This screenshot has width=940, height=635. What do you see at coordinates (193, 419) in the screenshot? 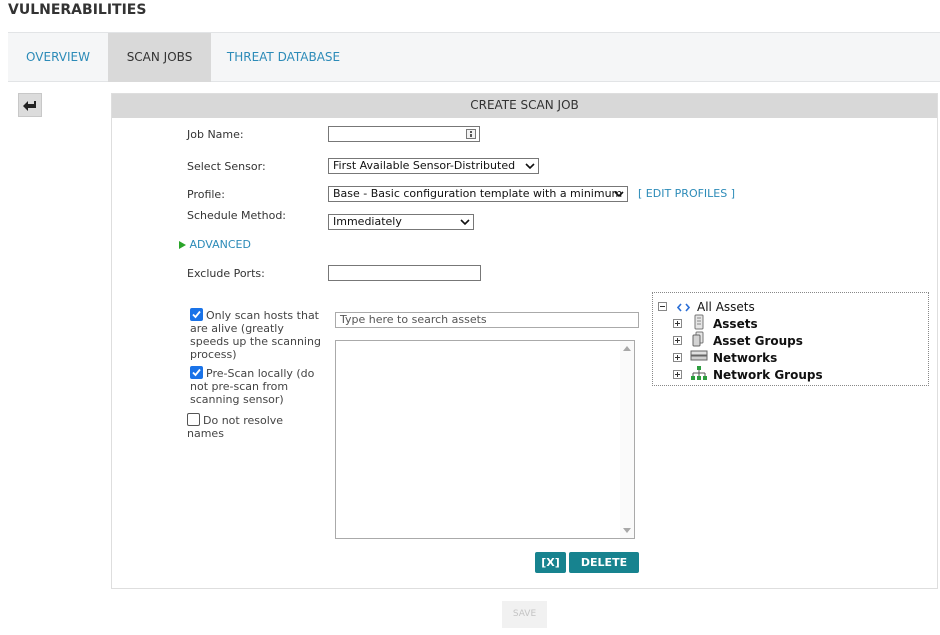
I see `checkbox-unchecked-icon` at bounding box center [193, 419].